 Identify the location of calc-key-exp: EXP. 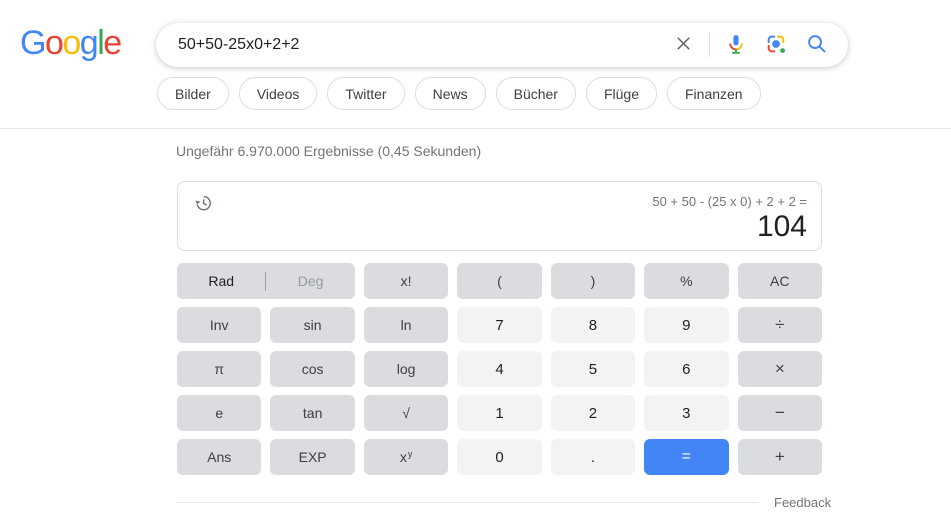
(312, 457).